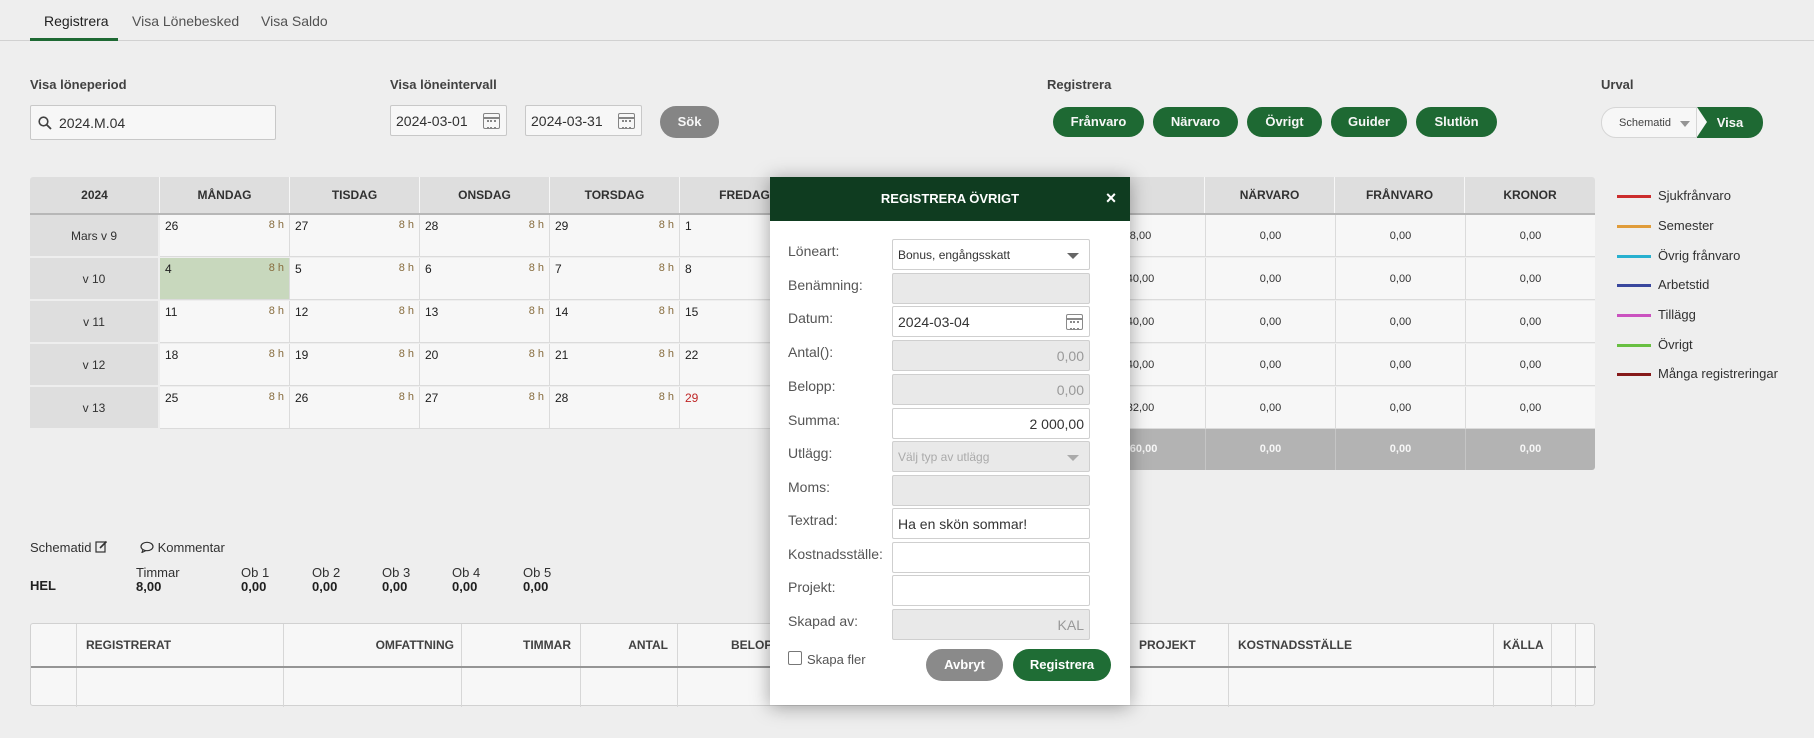  I want to click on dialog-header: REGISTRERA ÖVRIGT ×, so click(950, 199).